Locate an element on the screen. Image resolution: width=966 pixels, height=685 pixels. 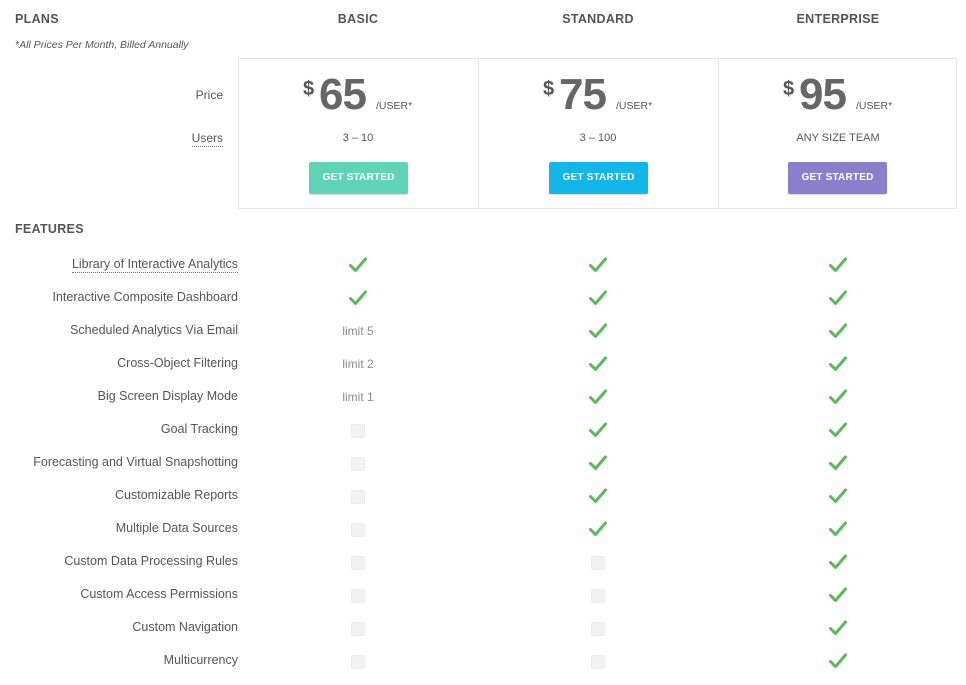
price-enterprise: $ 95 /USER* is located at coordinates (838, 95).